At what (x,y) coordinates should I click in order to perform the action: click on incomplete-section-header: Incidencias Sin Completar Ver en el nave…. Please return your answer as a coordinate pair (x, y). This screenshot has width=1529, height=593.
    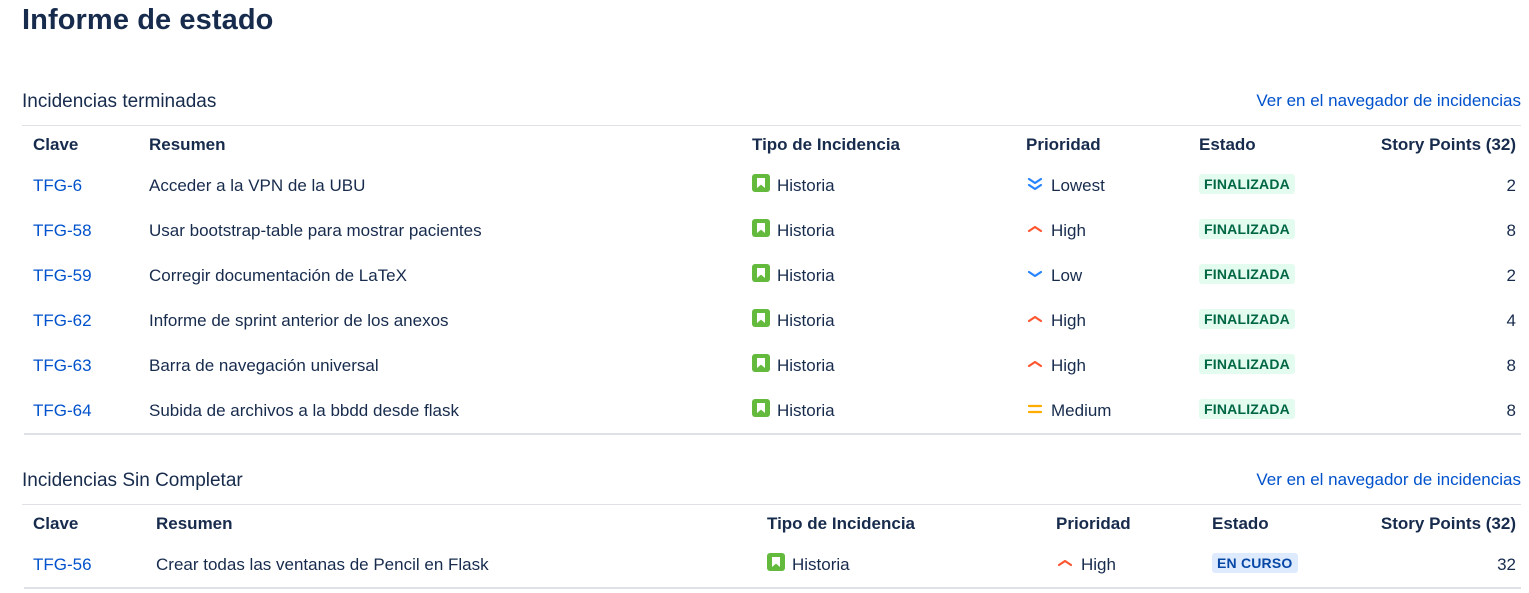
    Looking at the image, I should click on (771, 486).